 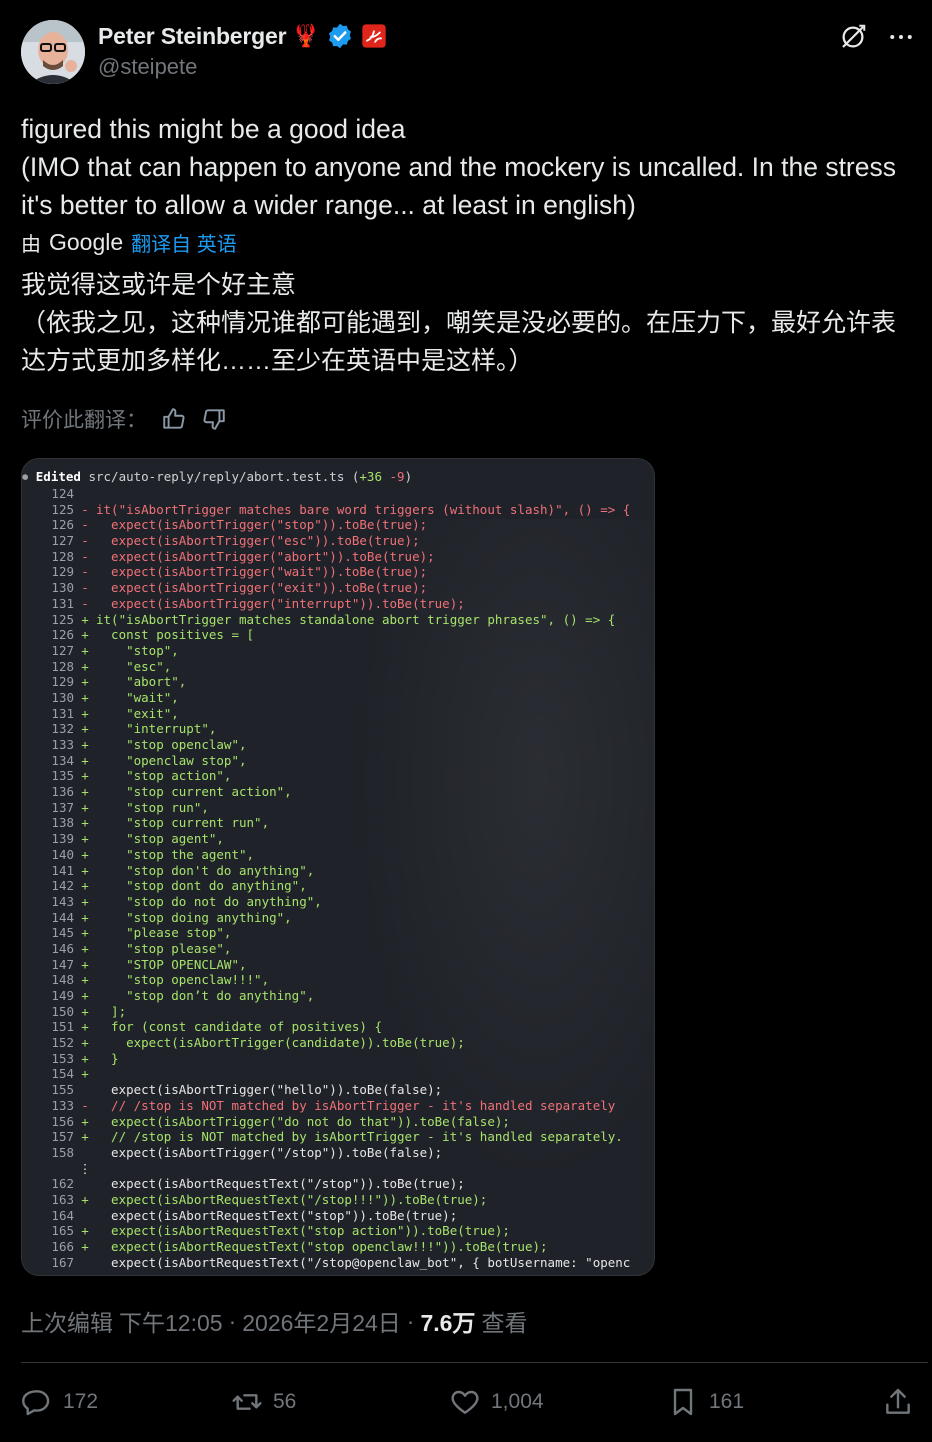 What do you see at coordinates (285, 1401) in the screenshot?
I see `repost-count: 56` at bounding box center [285, 1401].